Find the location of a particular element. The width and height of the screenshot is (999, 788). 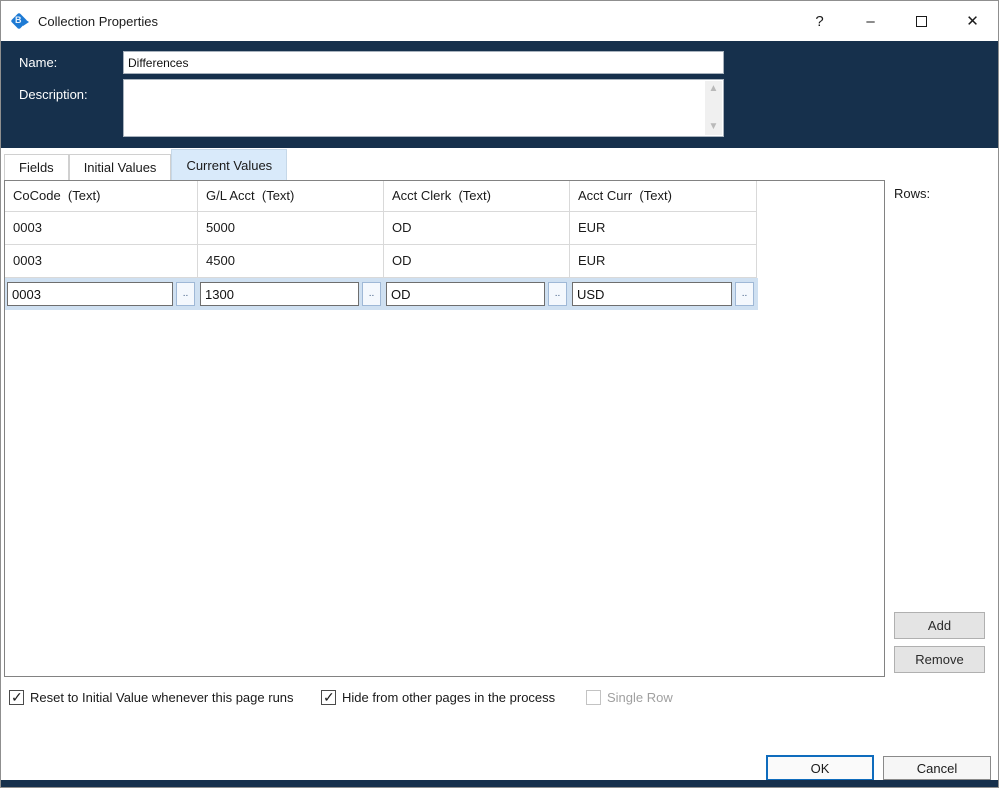

maximize-icon is located at coordinates (921, 21).